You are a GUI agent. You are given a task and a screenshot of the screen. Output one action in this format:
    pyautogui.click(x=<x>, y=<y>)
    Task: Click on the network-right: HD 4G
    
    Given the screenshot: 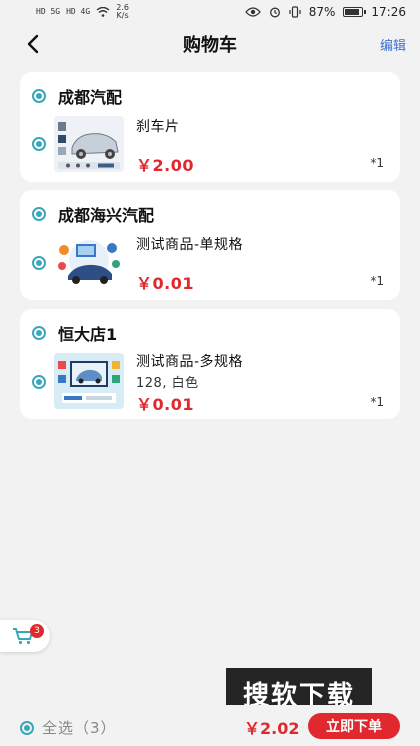 What is the action you would take?
    pyautogui.click(x=78, y=11)
    